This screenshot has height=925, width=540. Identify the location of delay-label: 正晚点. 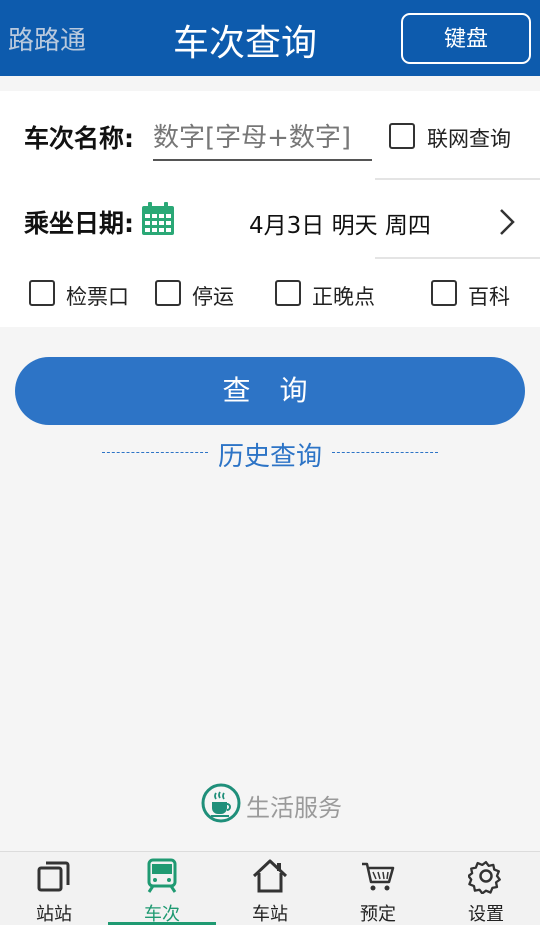
(343, 297).